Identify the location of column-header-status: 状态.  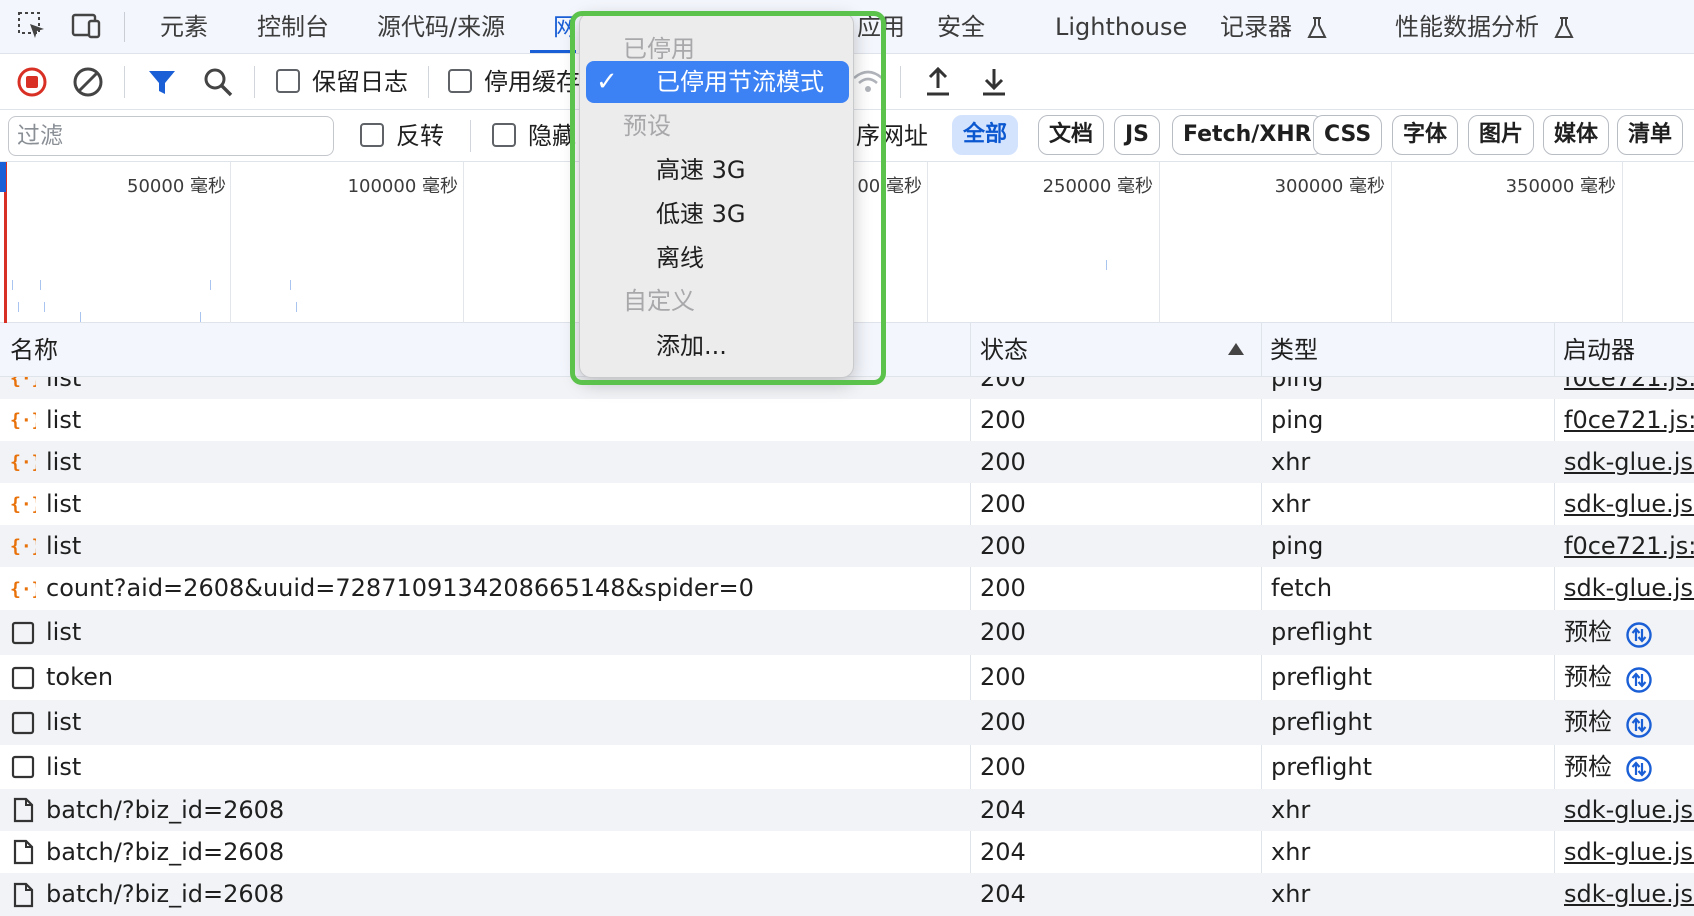
(1004, 350).